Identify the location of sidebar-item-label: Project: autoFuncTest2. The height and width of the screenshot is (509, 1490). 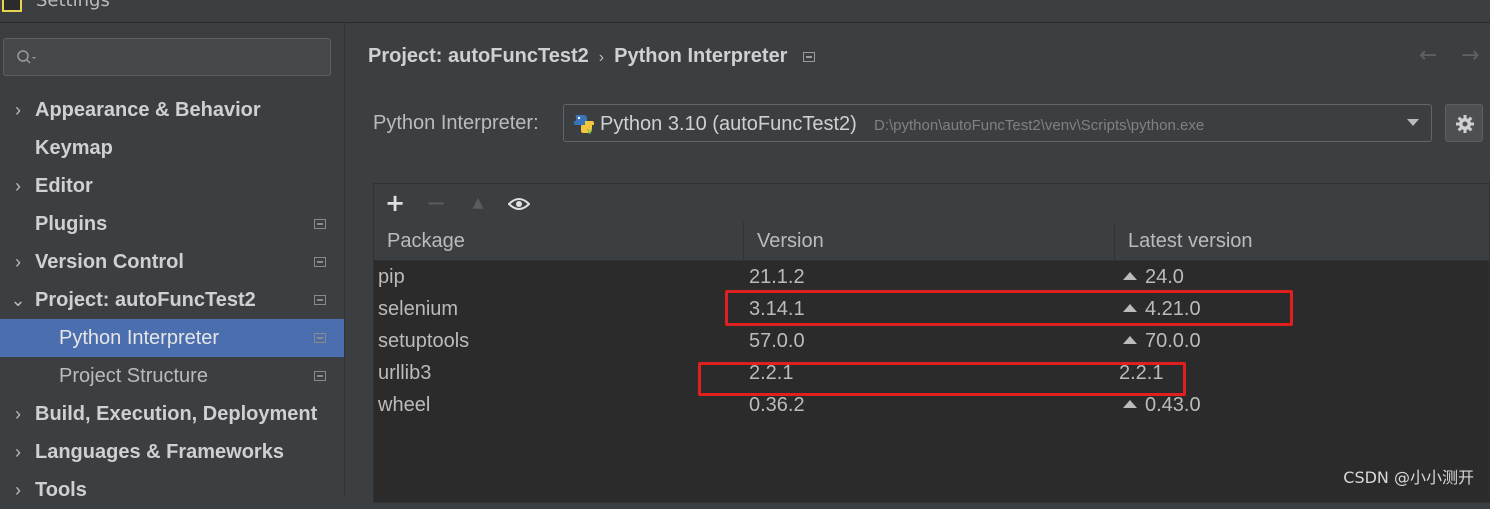
(145, 300).